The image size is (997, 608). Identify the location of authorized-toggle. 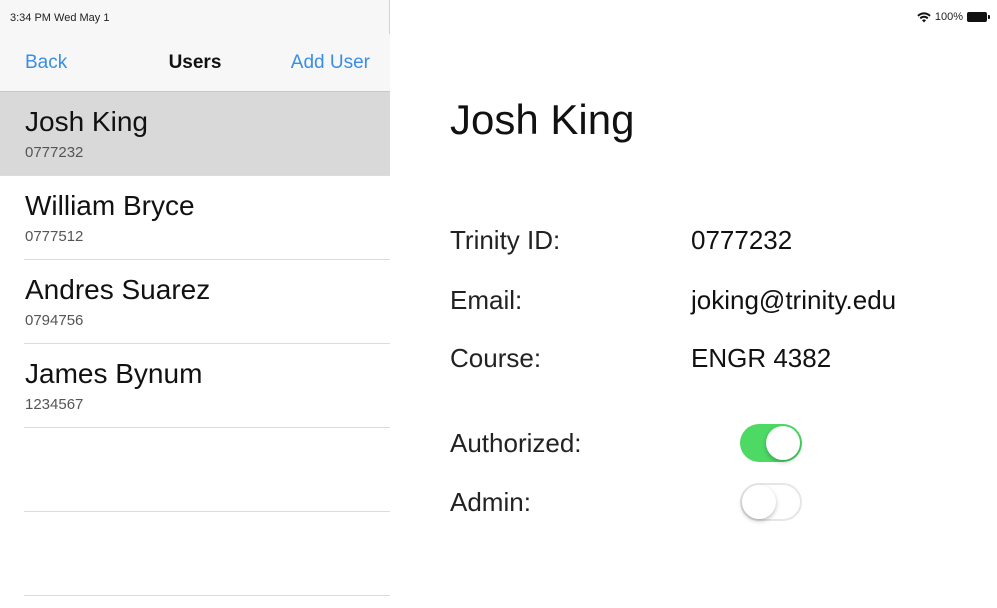
(771, 443).